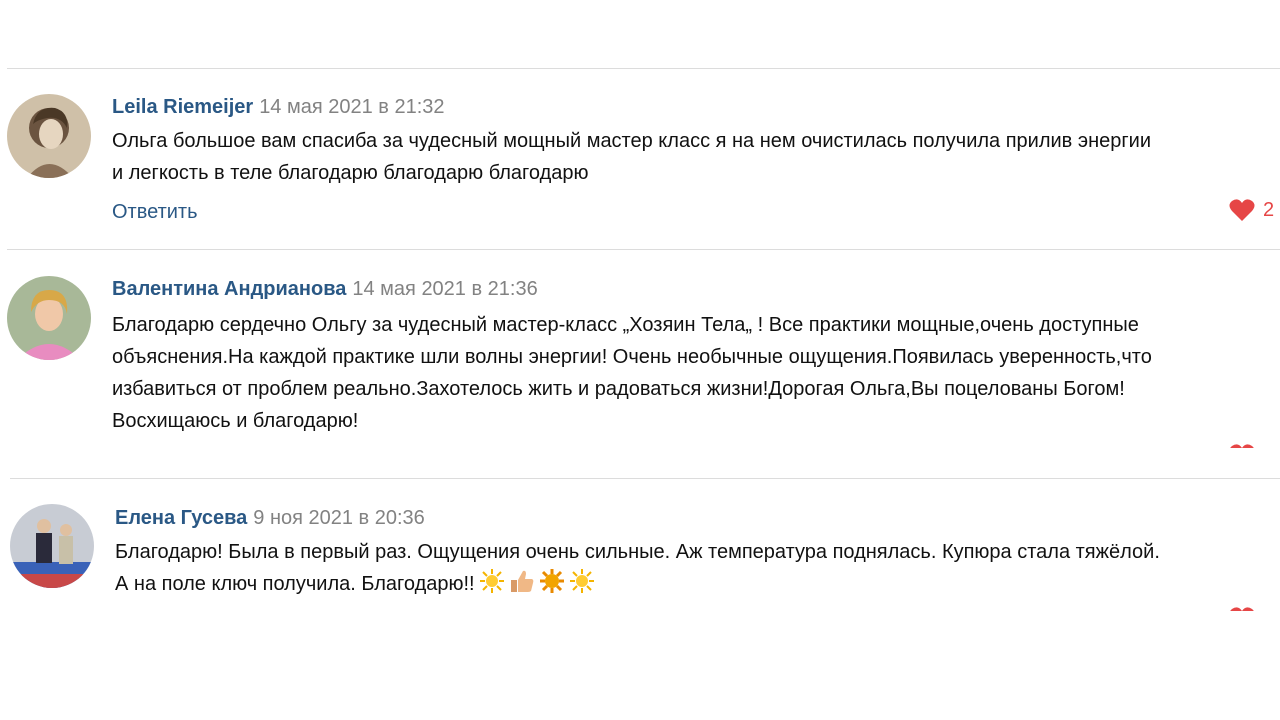 The height and width of the screenshot is (720, 1280). What do you see at coordinates (229, 289) in the screenshot?
I see `author-name-link: Валентина Андрианова` at bounding box center [229, 289].